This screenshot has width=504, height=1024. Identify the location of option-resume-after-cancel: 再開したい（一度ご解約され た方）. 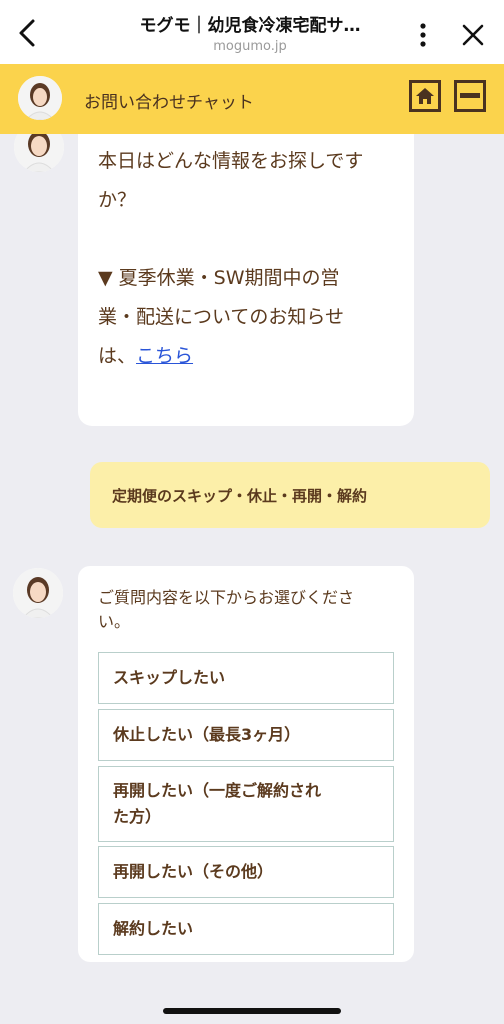
(246, 804).